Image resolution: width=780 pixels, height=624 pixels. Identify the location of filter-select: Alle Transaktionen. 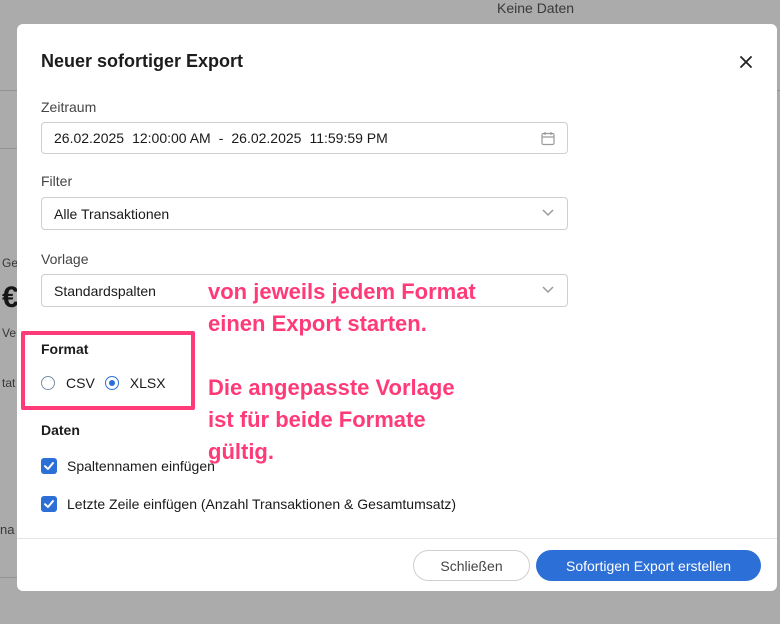
(304, 213).